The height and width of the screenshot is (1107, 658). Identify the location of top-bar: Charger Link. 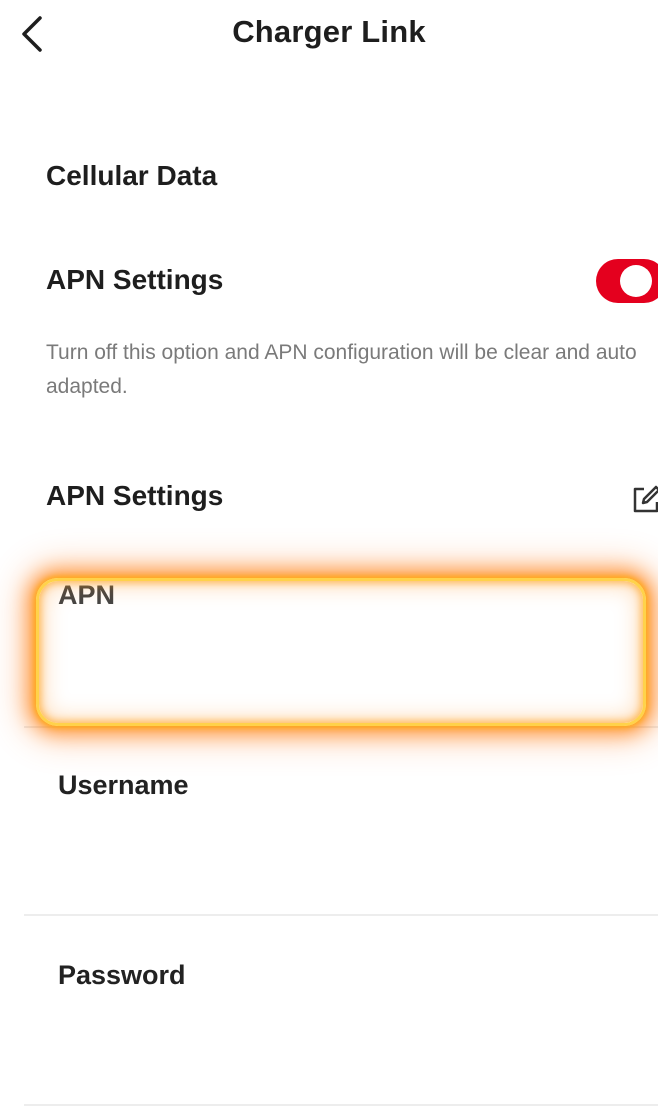
(329, 35).